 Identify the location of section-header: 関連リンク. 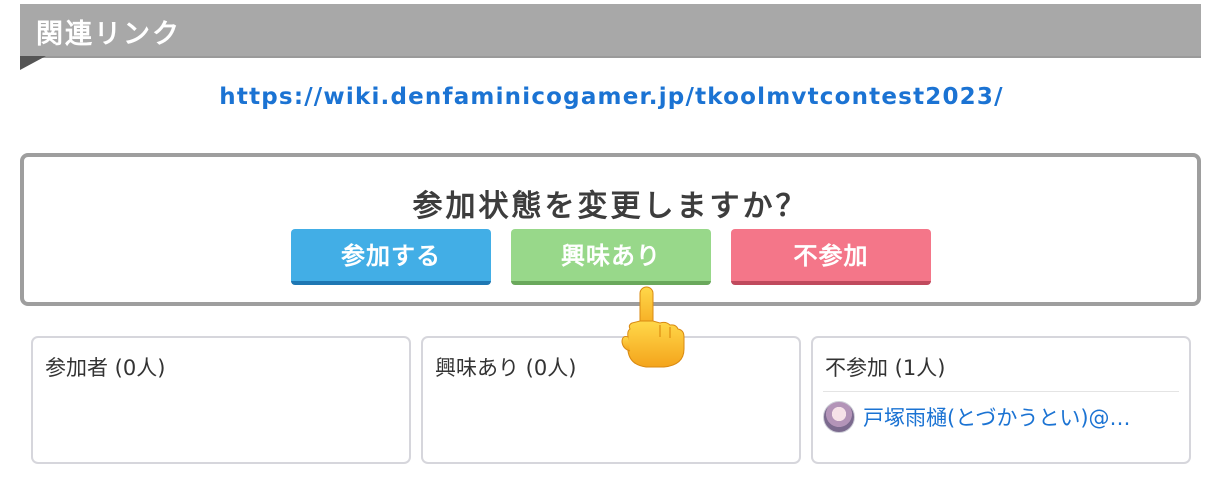
(610, 37).